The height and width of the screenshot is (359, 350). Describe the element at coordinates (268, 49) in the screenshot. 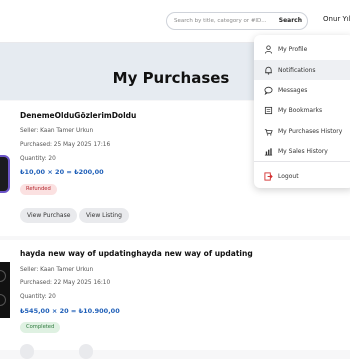

I see `user-icon` at that location.